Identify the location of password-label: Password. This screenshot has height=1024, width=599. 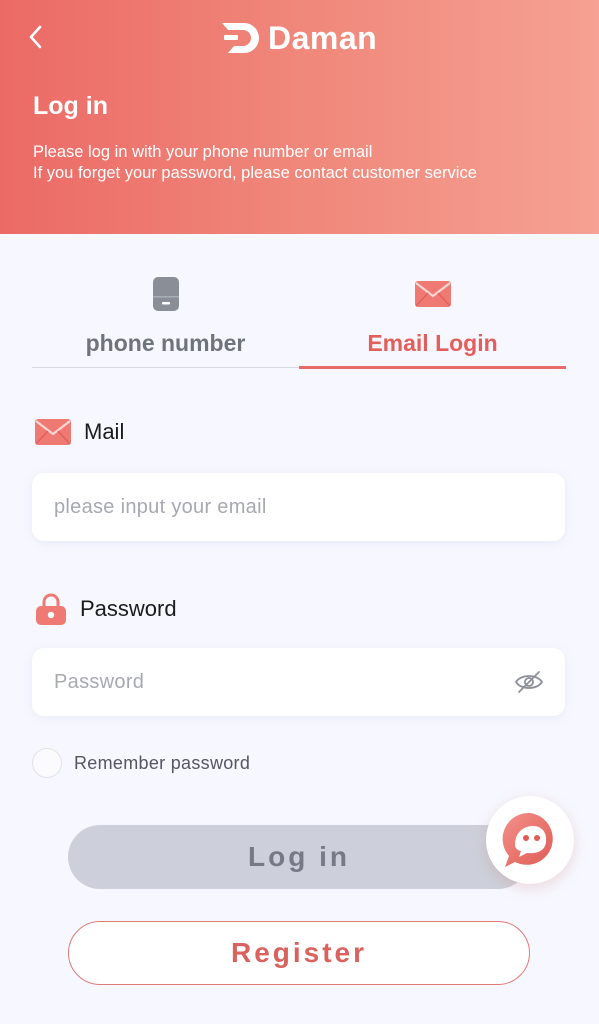
(128, 608).